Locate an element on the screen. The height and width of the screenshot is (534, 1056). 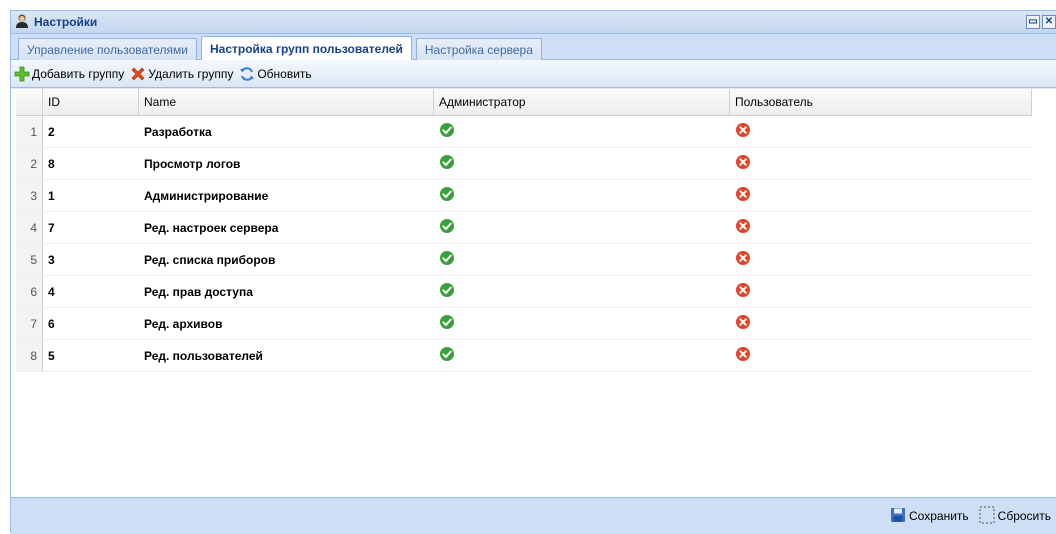
row-number: 8 is located at coordinates (29, 355).